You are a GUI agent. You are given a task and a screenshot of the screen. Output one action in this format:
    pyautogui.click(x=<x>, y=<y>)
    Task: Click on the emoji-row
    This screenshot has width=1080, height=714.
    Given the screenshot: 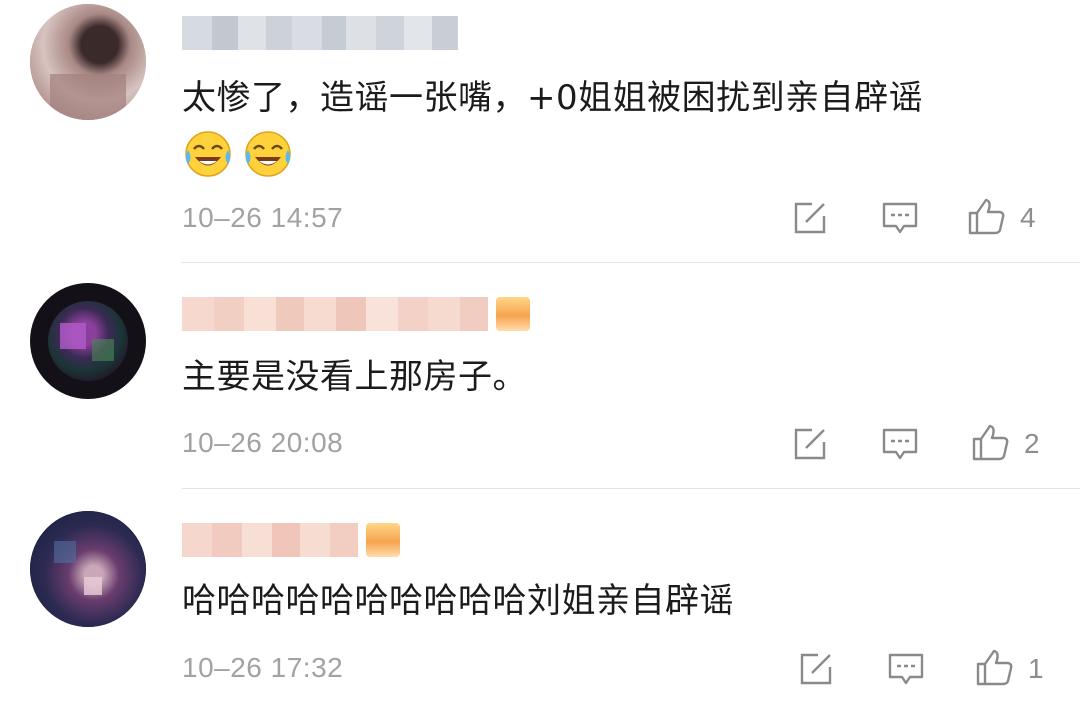 What is the action you would take?
    pyautogui.click(x=238, y=154)
    